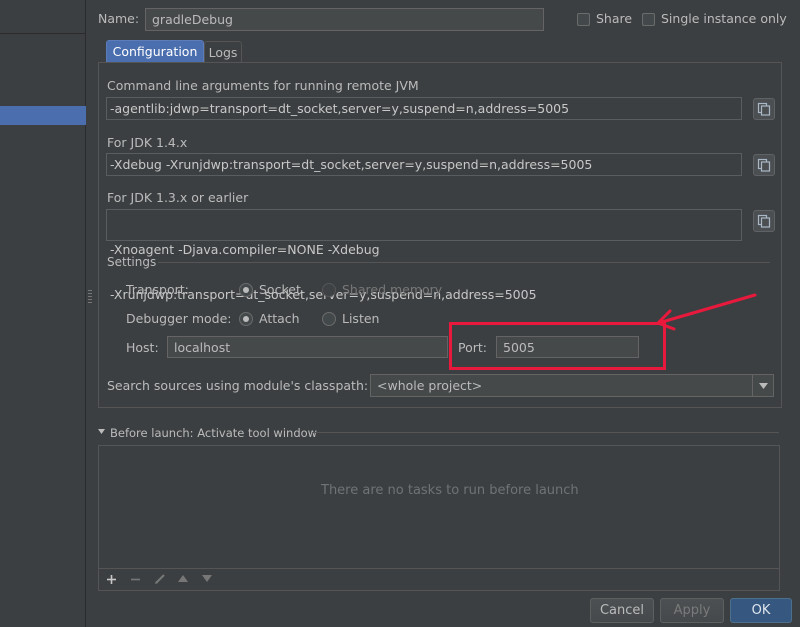  I want to click on debugger-mode-label: Debugger mode:, so click(179, 318).